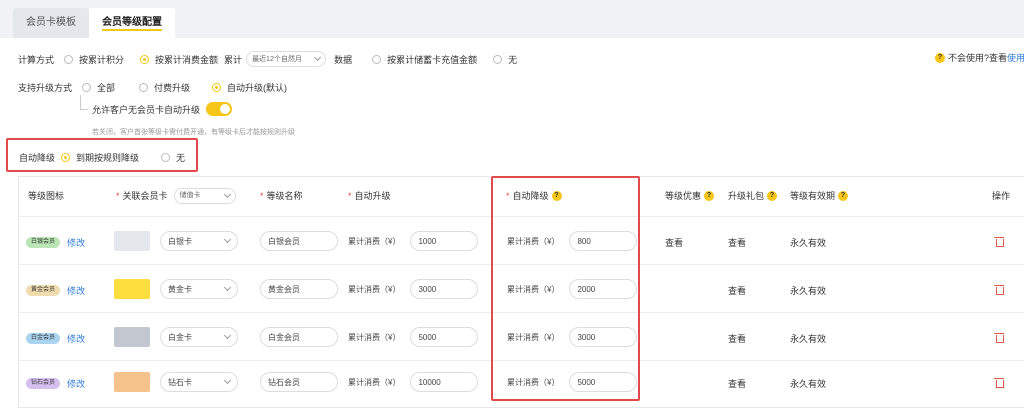 Image resolution: width=1024 pixels, height=414 pixels. What do you see at coordinates (199, 382) in the screenshot?
I see `card-select: 钻石卡` at bounding box center [199, 382].